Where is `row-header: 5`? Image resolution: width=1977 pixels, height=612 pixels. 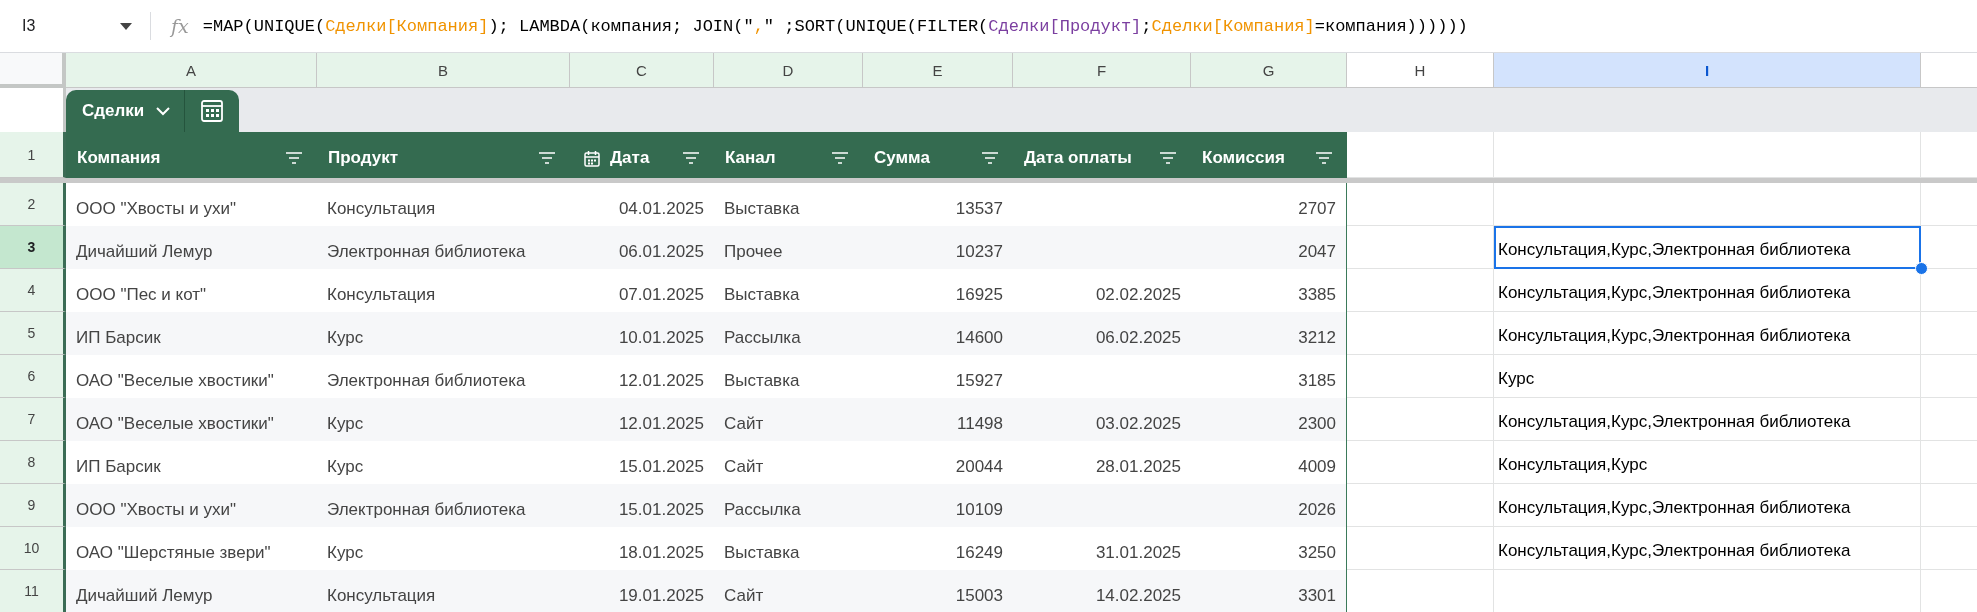
row-header: 5 is located at coordinates (33, 333).